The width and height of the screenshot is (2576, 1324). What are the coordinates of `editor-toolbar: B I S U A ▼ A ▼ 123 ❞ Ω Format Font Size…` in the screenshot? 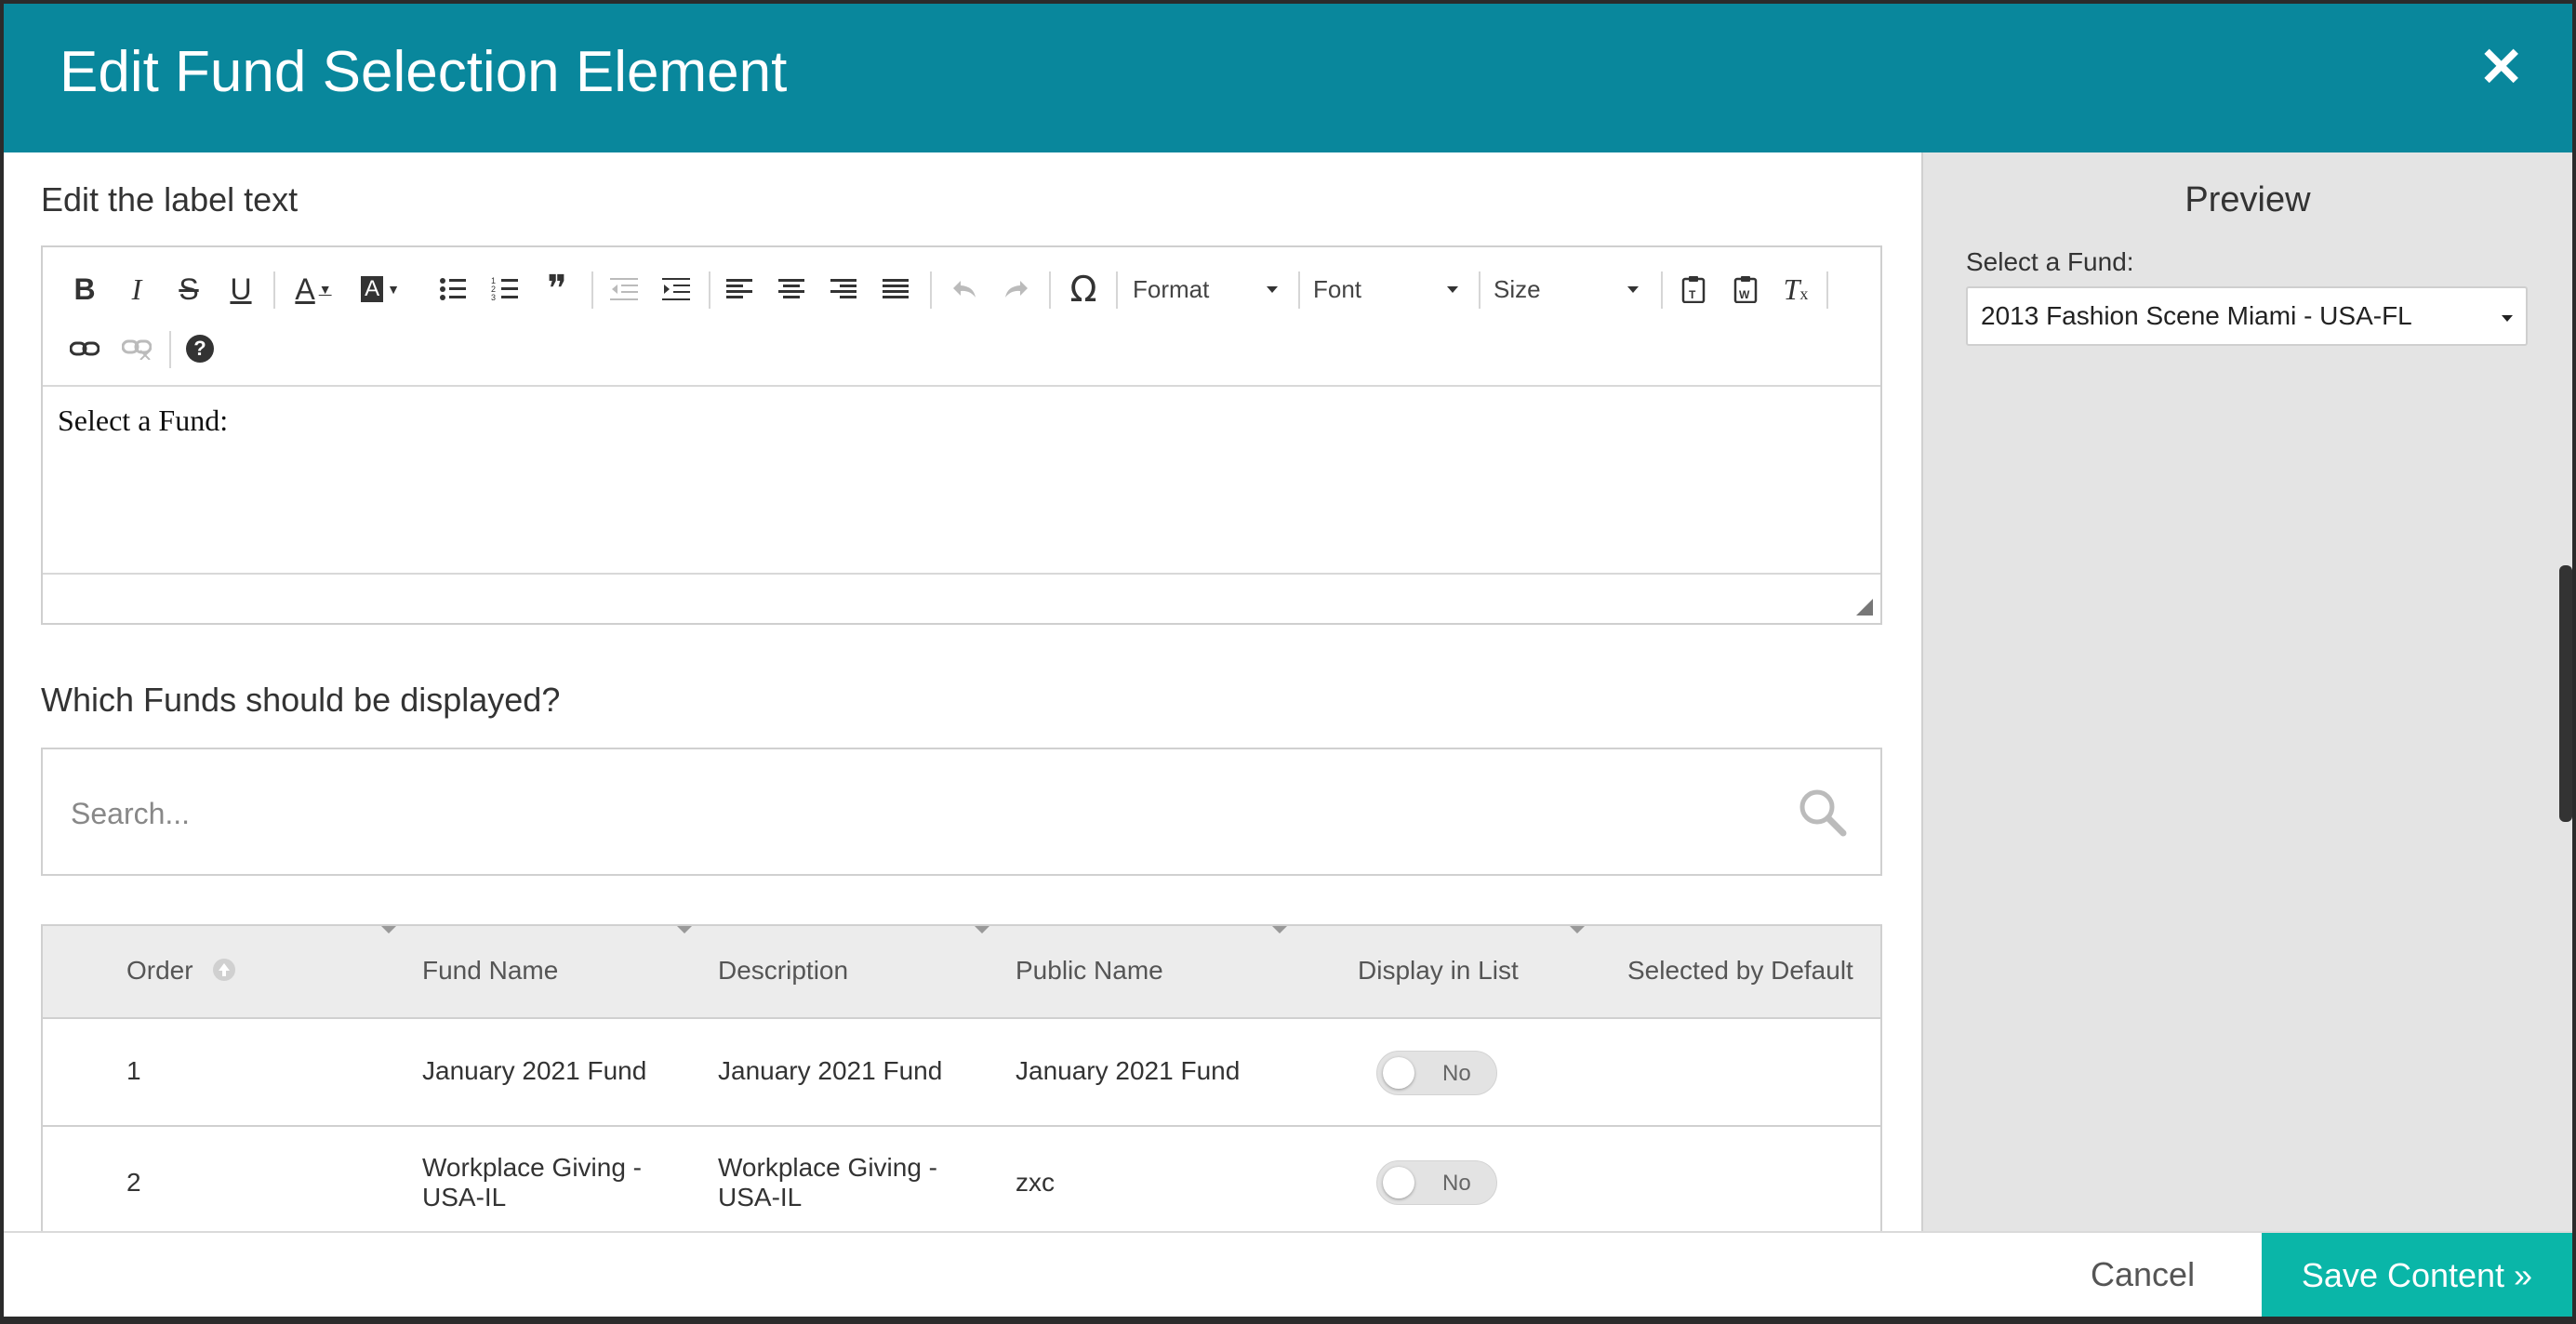 It's located at (961, 317).